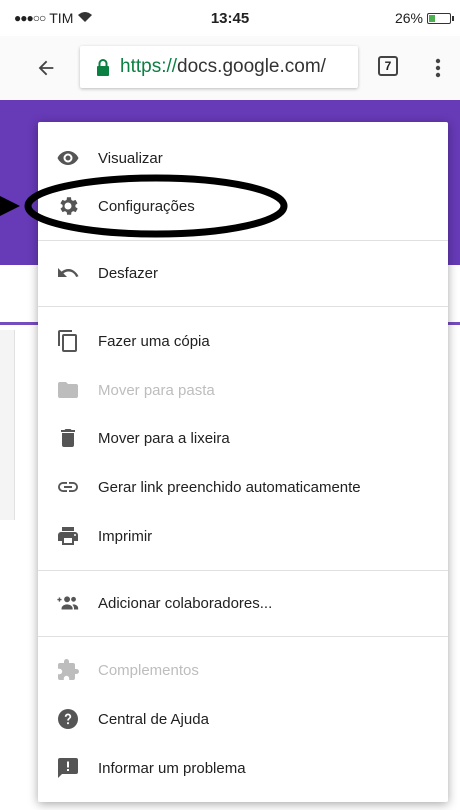  Describe the element at coordinates (10, 206) in the screenshot. I see `annotation-arrow` at that location.